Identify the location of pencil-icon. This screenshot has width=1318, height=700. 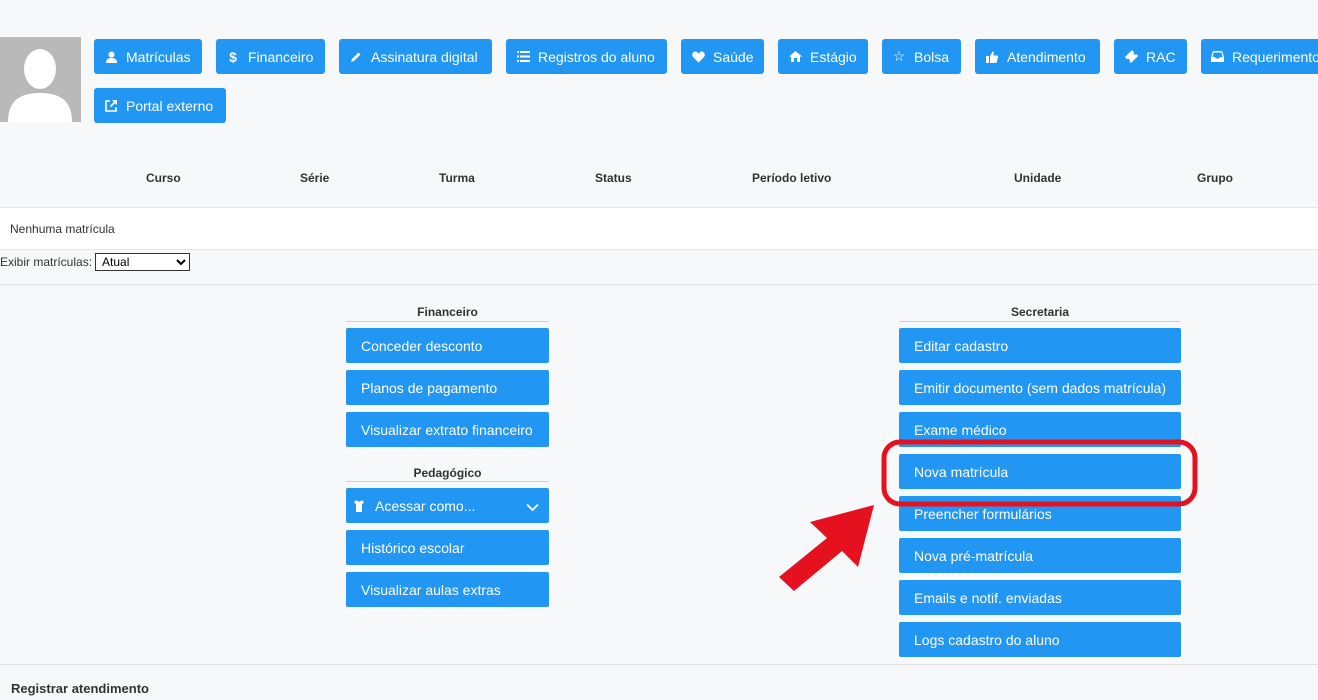
(356, 57).